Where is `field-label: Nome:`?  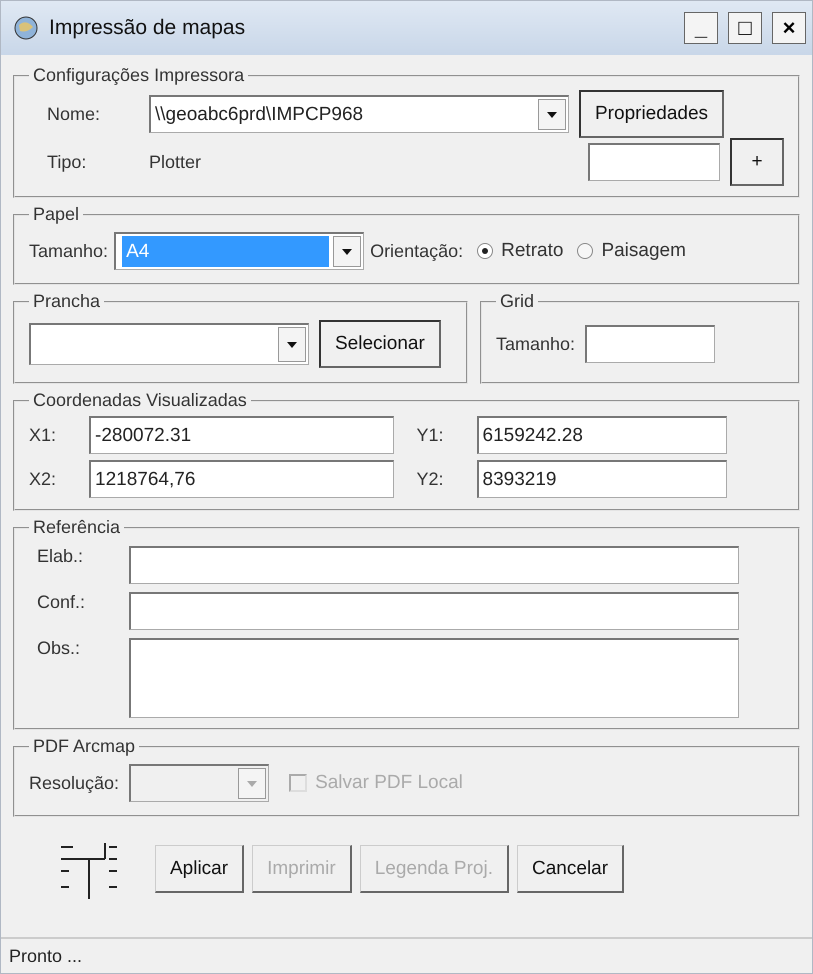 field-label: Nome: is located at coordinates (73, 114).